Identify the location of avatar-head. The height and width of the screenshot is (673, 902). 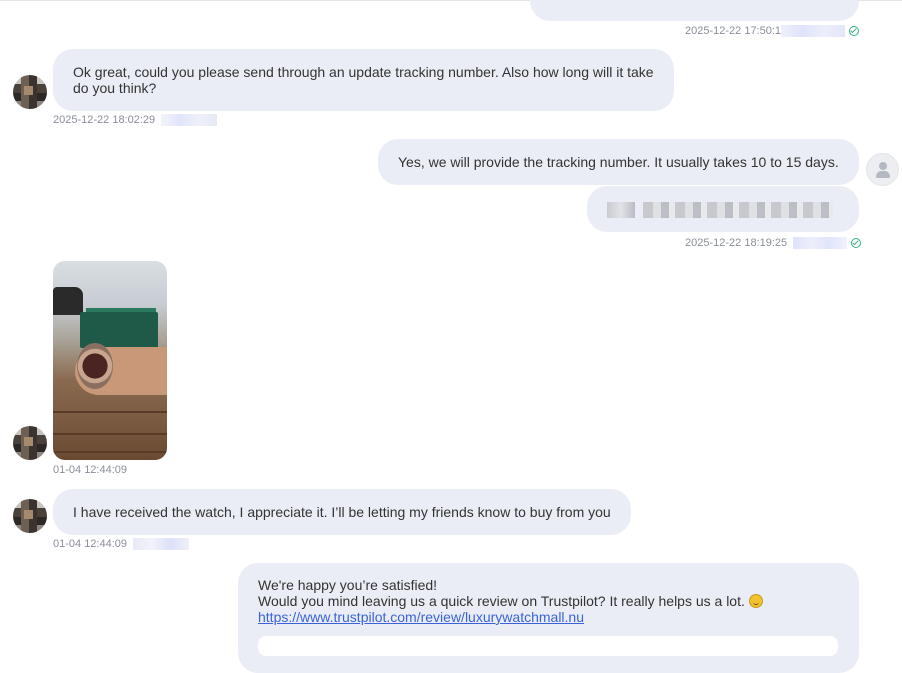
(883, 166).